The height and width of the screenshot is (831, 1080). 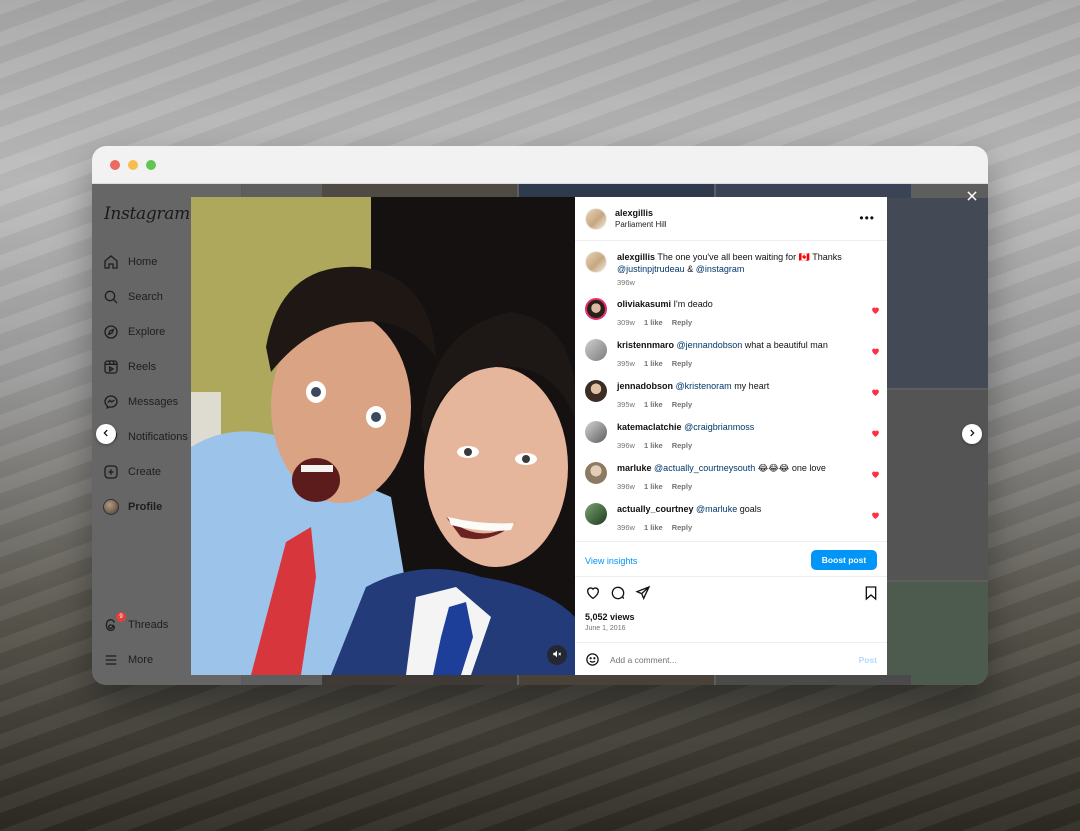 I want to click on mention-link: @marluke, so click(x=716, y=509).